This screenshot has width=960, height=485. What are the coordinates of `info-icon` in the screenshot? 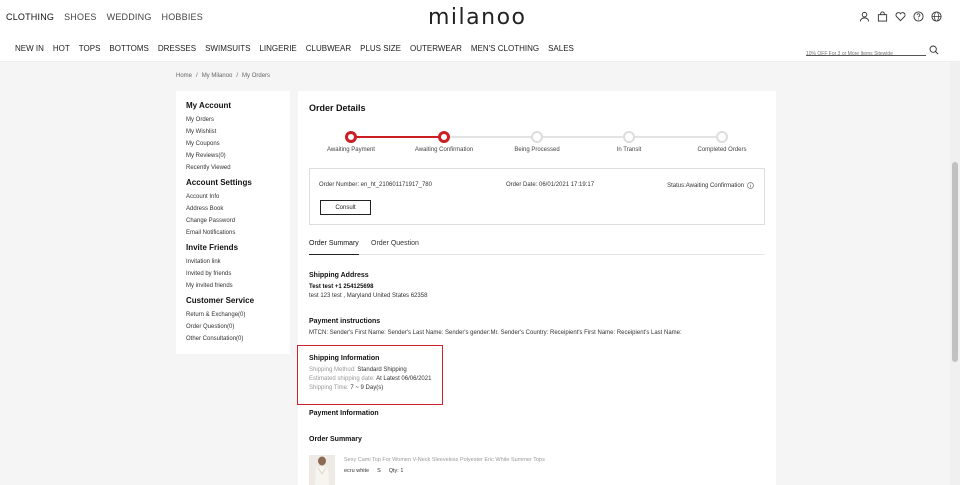 It's located at (750, 185).